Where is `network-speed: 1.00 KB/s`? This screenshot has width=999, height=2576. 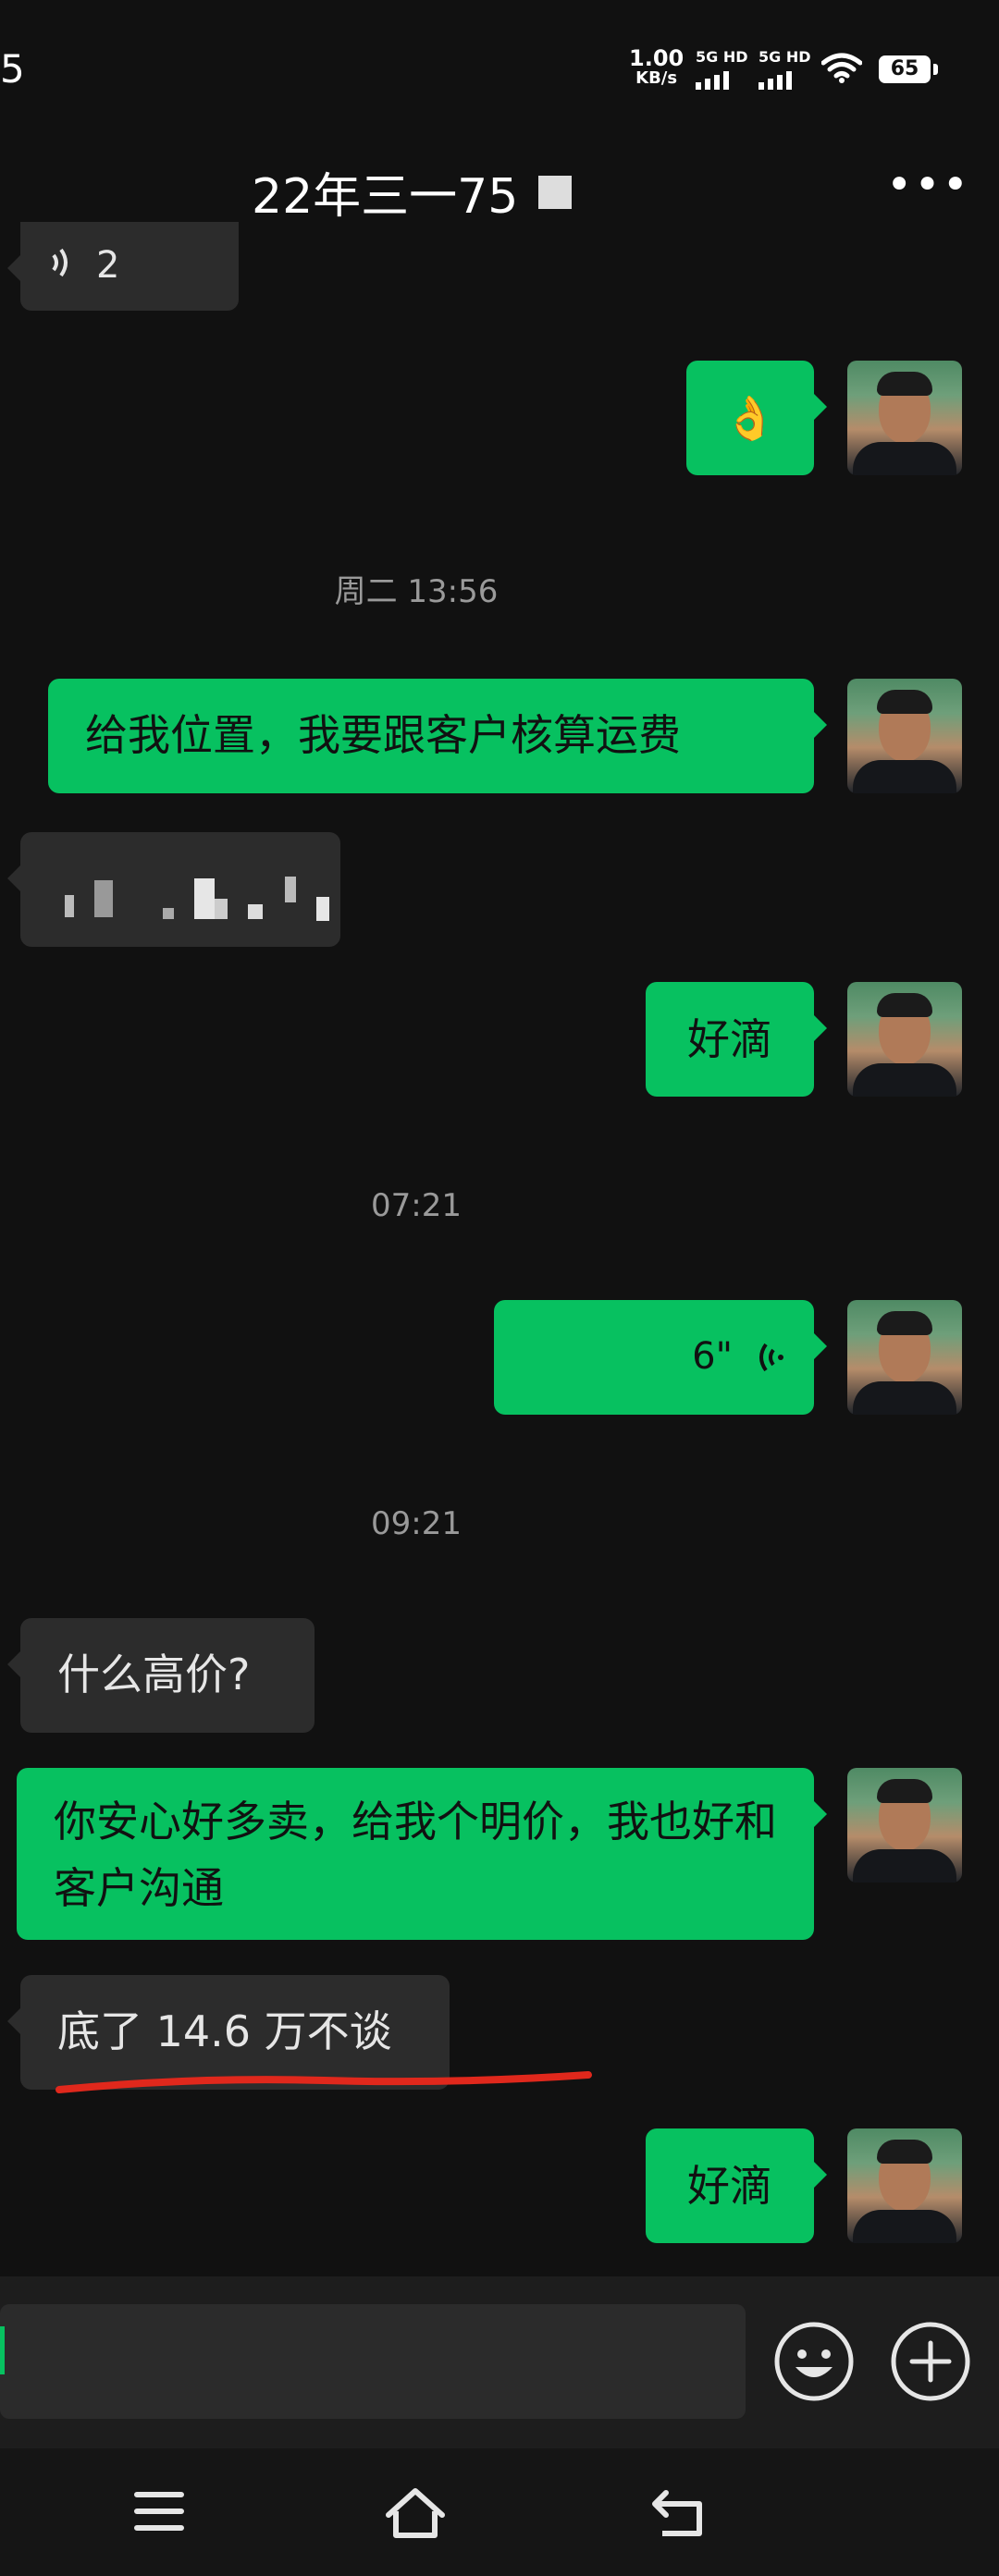 network-speed: 1.00 KB/s is located at coordinates (657, 67).